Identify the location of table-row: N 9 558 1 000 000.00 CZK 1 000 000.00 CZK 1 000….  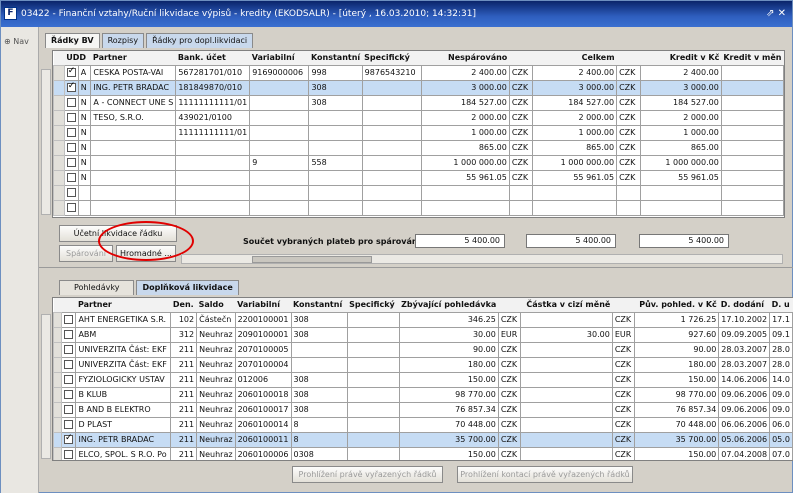
(418, 162).